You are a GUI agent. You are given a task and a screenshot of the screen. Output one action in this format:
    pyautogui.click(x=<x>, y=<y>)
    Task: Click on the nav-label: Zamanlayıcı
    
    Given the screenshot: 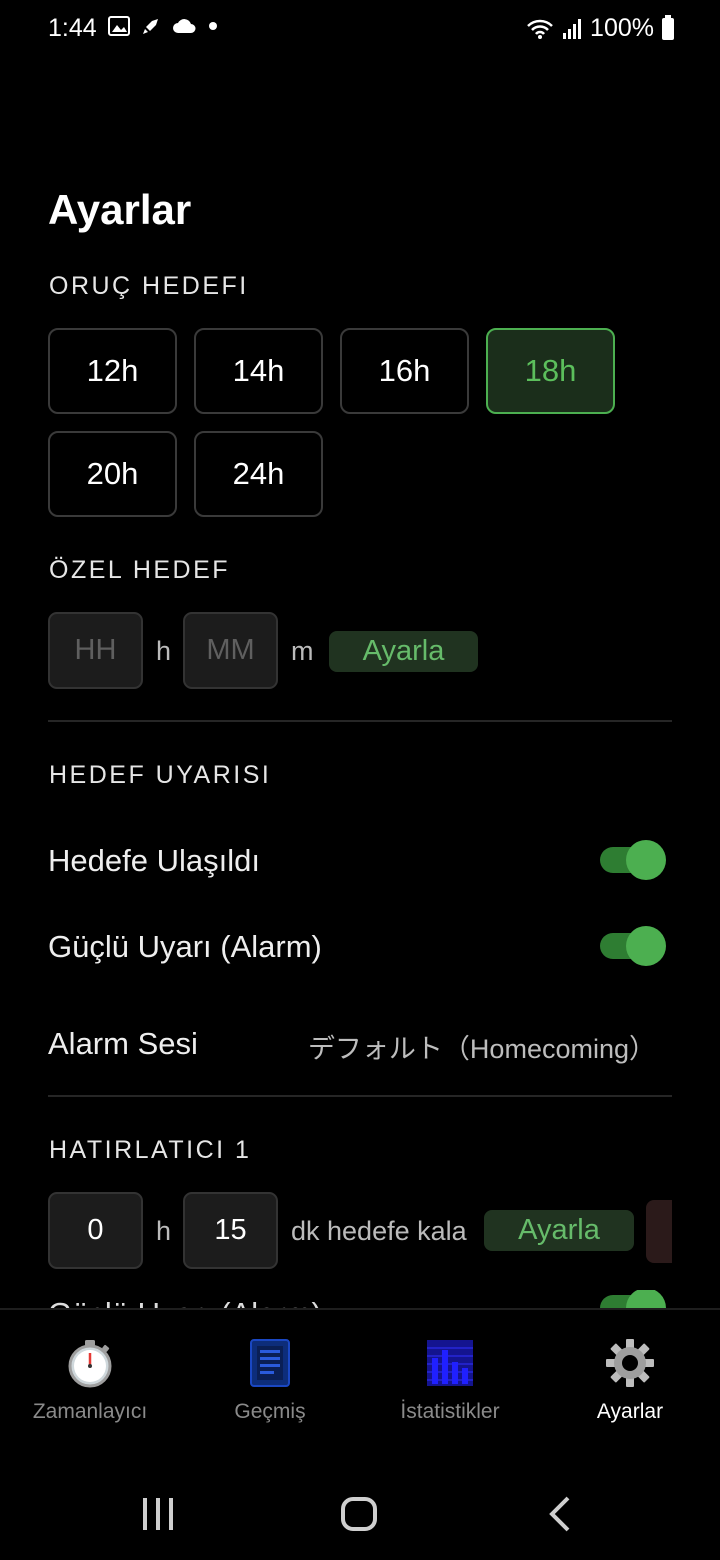 What is the action you would take?
    pyautogui.click(x=90, y=1411)
    